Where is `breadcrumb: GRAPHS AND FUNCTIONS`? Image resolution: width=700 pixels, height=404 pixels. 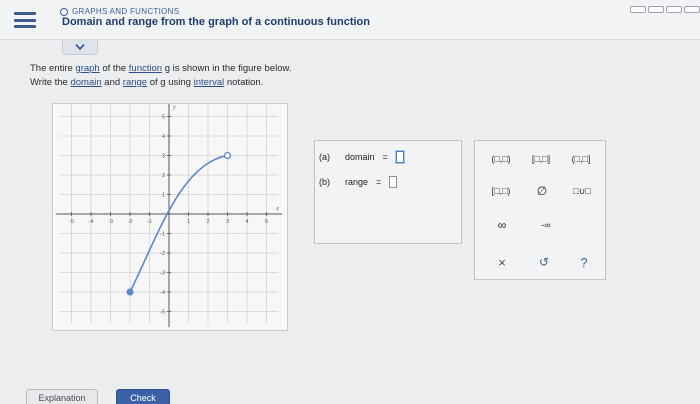
breadcrumb: GRAPHS AND FUNCTIONS is located at coordinates (119, 11).